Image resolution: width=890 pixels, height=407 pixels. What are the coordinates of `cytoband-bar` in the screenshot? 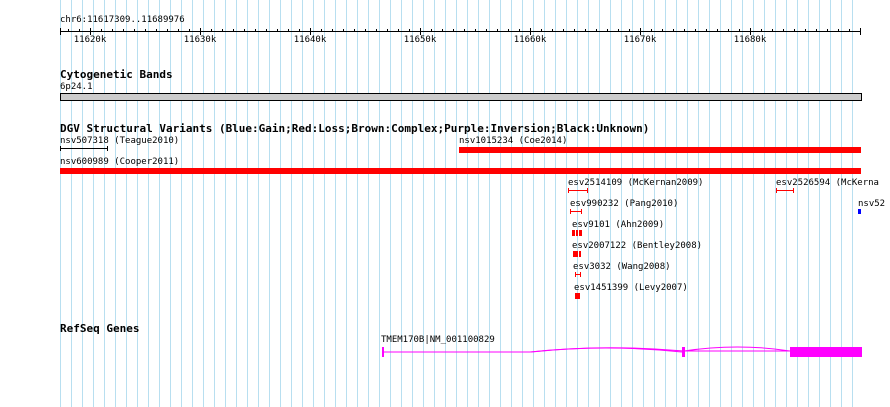 It's located at (461, 97).